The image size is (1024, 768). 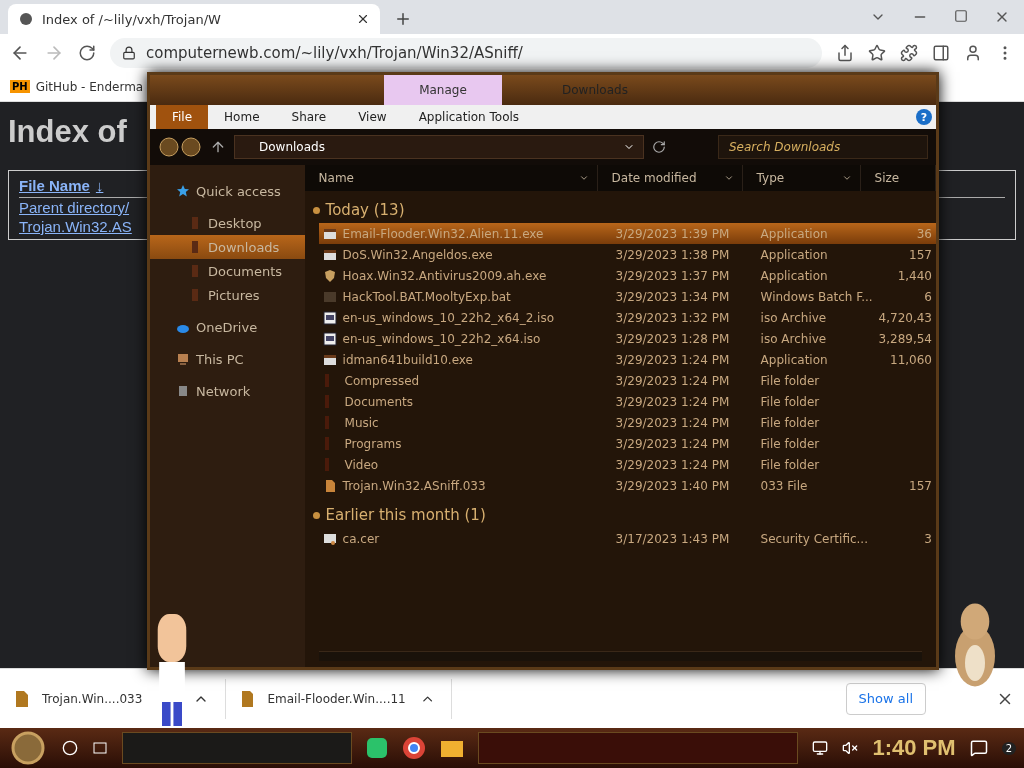 I want to click on browser-tab: Index of /~lily/vxh/Trojan/W, so click(x=194, y=19).